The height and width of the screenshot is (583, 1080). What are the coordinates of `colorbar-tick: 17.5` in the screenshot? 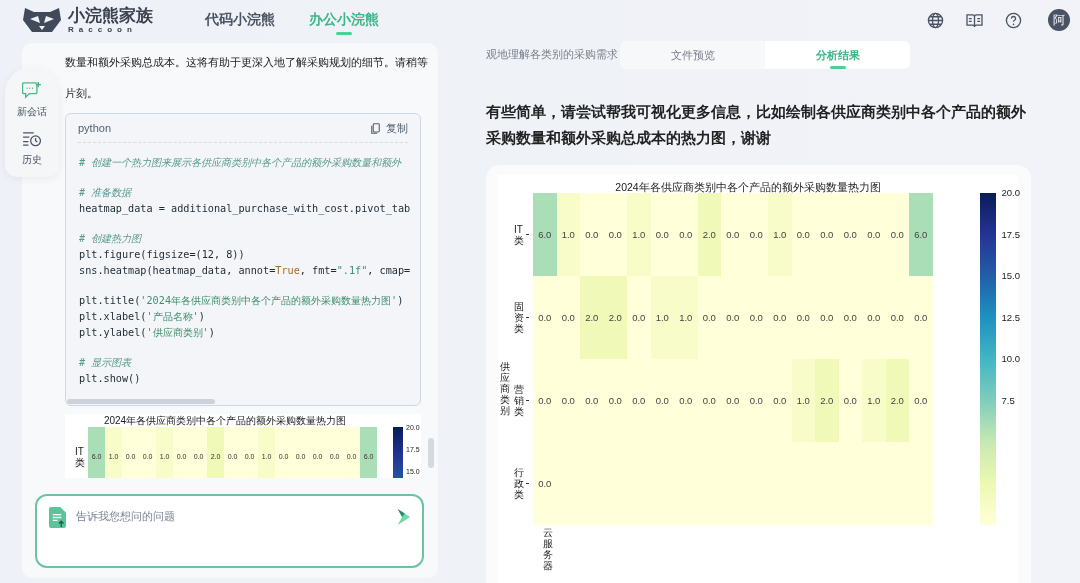 It's located at (1010, 234).